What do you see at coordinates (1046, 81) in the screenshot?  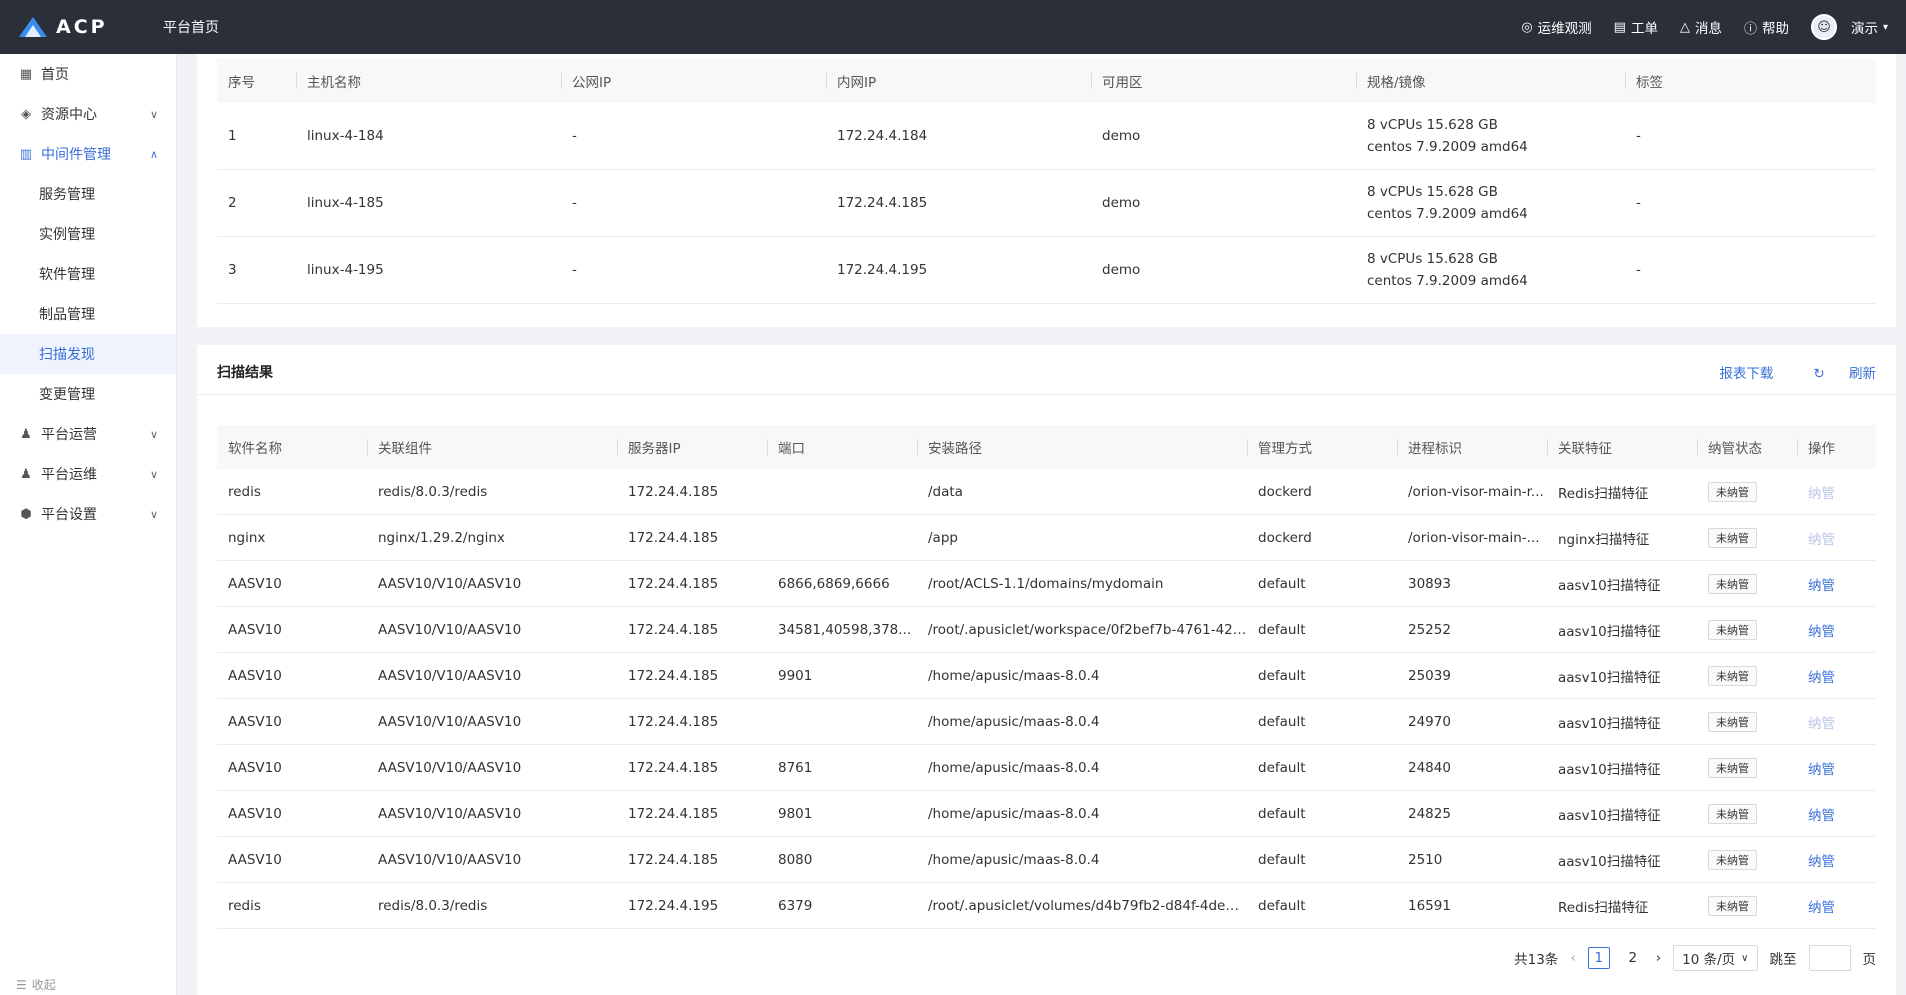 I see `host-table-header: 序号 主机名称 公网IP 内网IP 可用区 规格/镜像 标签` at bounding box center [1046, 81].